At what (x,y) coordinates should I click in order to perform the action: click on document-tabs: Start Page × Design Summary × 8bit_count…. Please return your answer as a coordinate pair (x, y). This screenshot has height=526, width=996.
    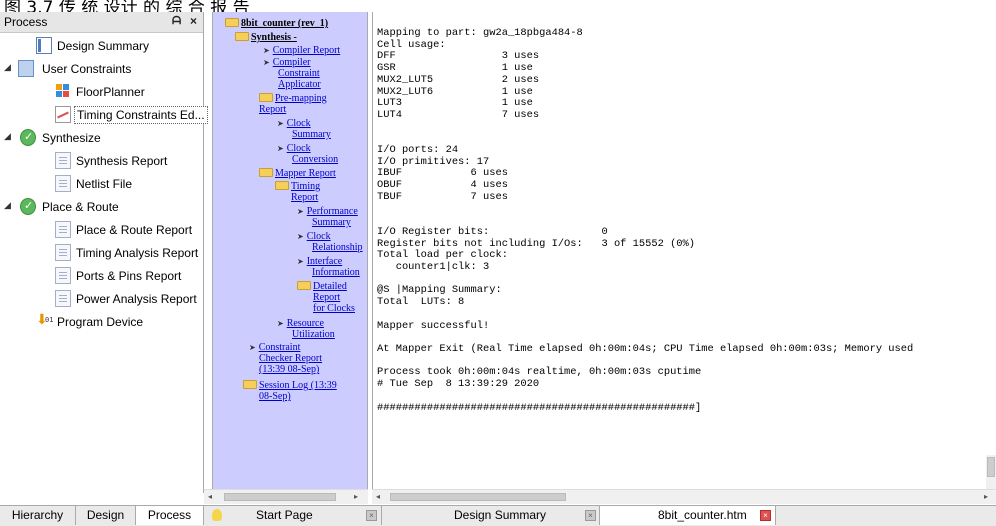
    Looking at the image, I should click on (600, 515).